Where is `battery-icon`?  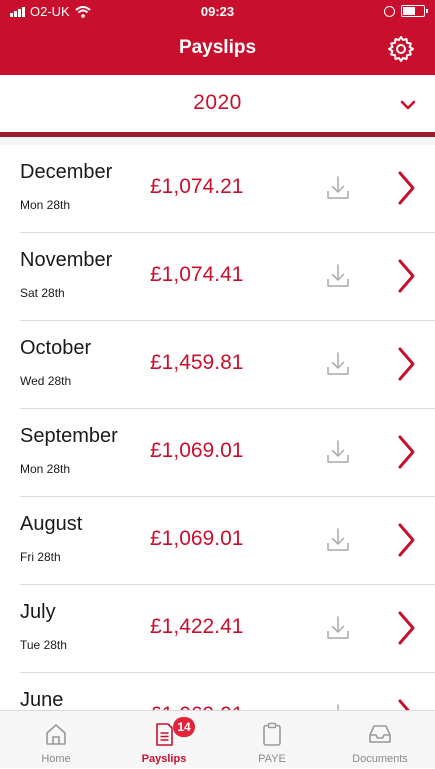 battery-icon is located at coordinates (414, 11).